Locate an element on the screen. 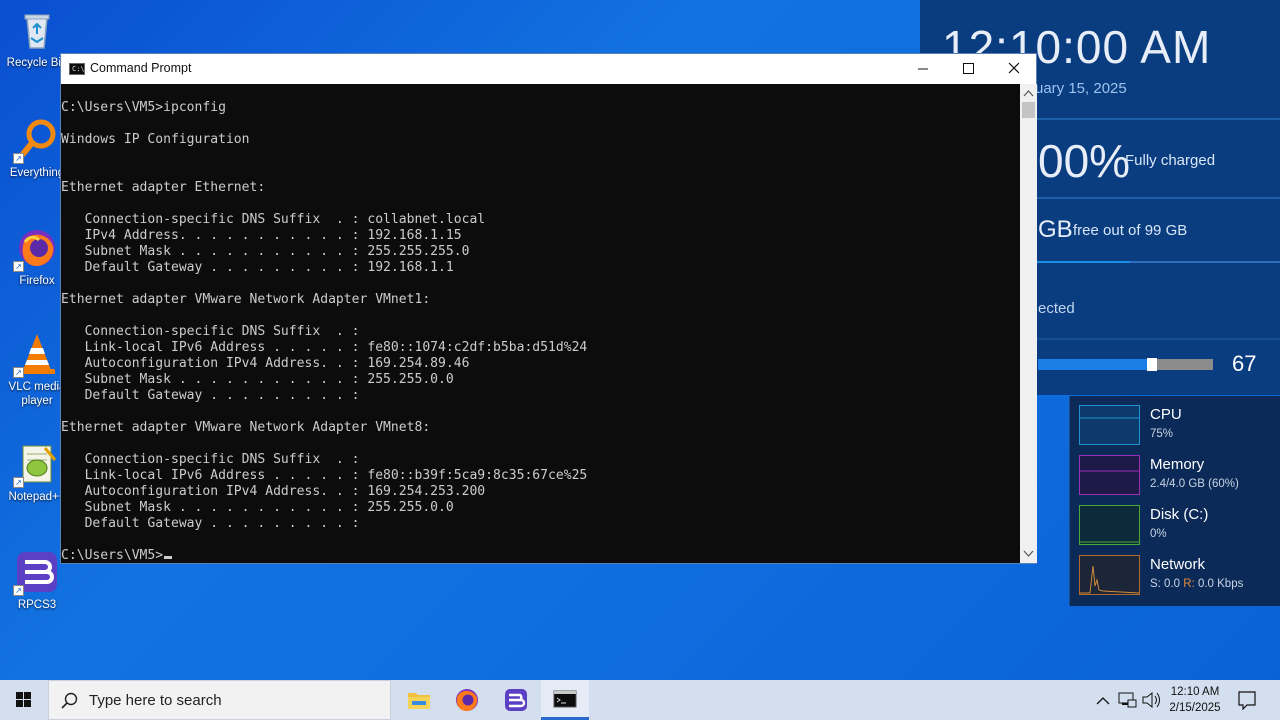  minimize-button is located at coordinates (923, 69).